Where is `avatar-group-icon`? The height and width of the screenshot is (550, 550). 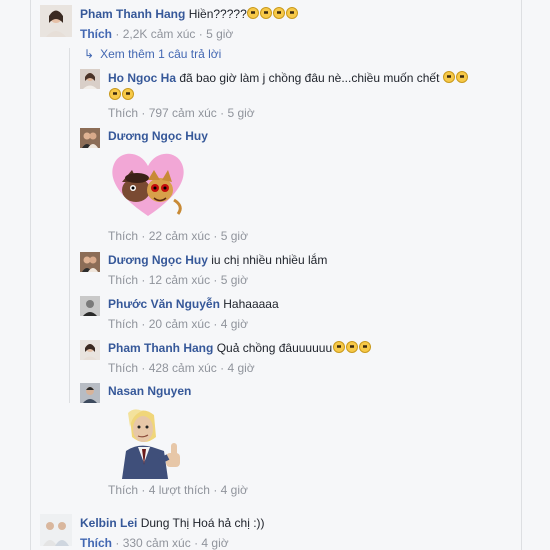 avatar-group-icon is located at coordinates (56, 530).